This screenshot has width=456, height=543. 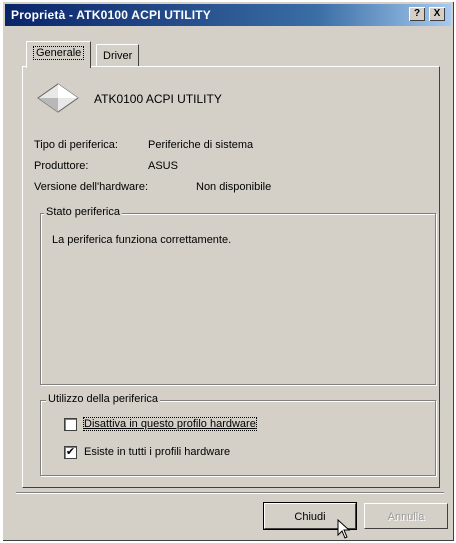 I want to click on tab-generale-label: Generale, so click(x=59, y=53).